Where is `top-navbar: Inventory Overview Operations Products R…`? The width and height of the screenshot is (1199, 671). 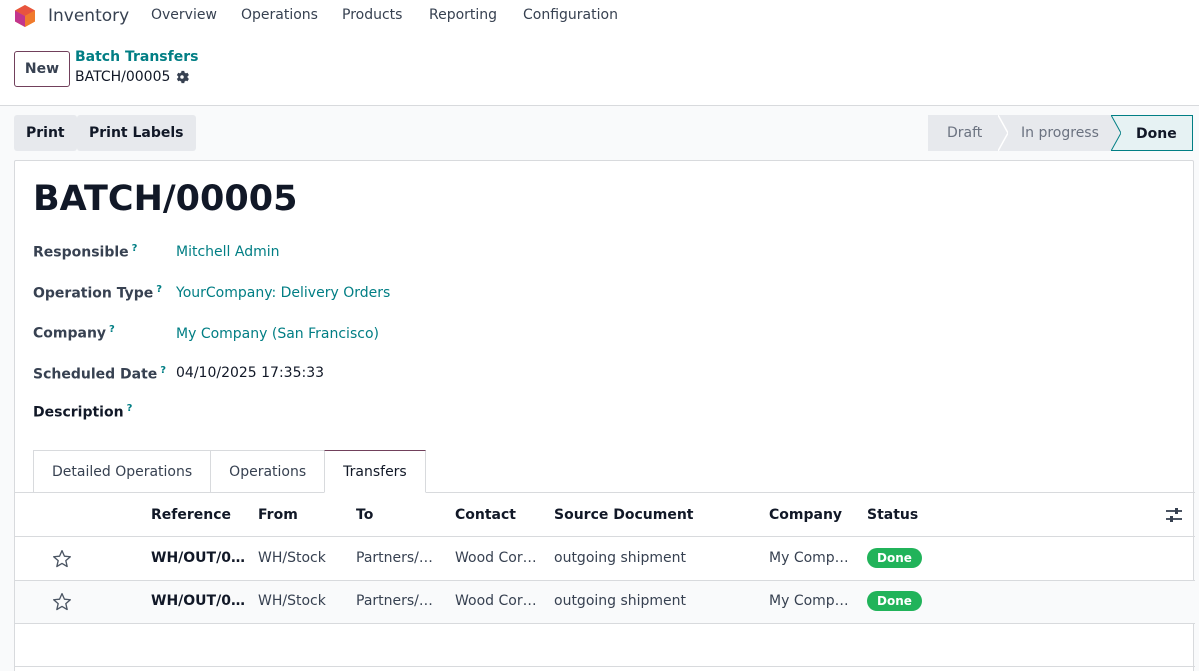
top-navbar: Inventory Overview Operations Products R… is located at coordinates (599, 17).